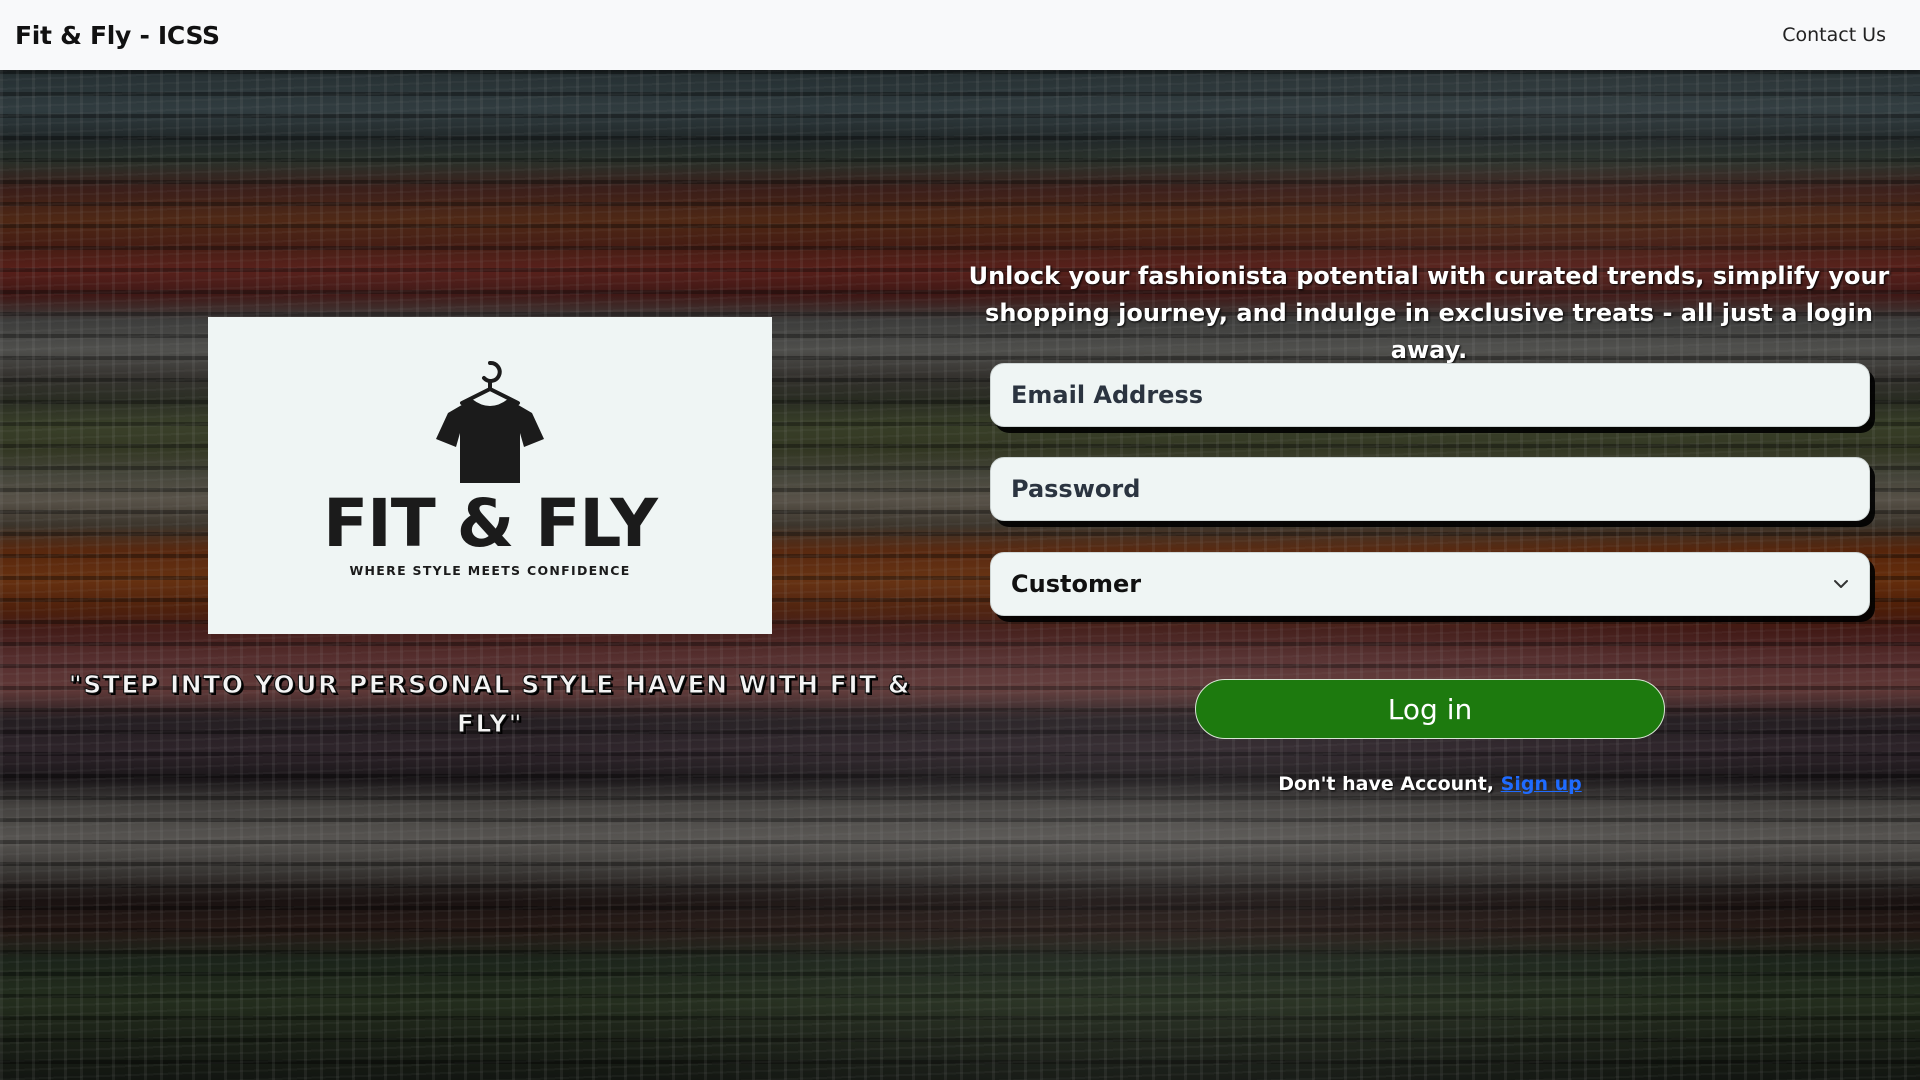 The height and width of the screenshot is (1080, 1920). Describe the element at coordinates (117, 35) in the screenshot. I see `brand-title: Fit & Fly - ICSS` at that location.